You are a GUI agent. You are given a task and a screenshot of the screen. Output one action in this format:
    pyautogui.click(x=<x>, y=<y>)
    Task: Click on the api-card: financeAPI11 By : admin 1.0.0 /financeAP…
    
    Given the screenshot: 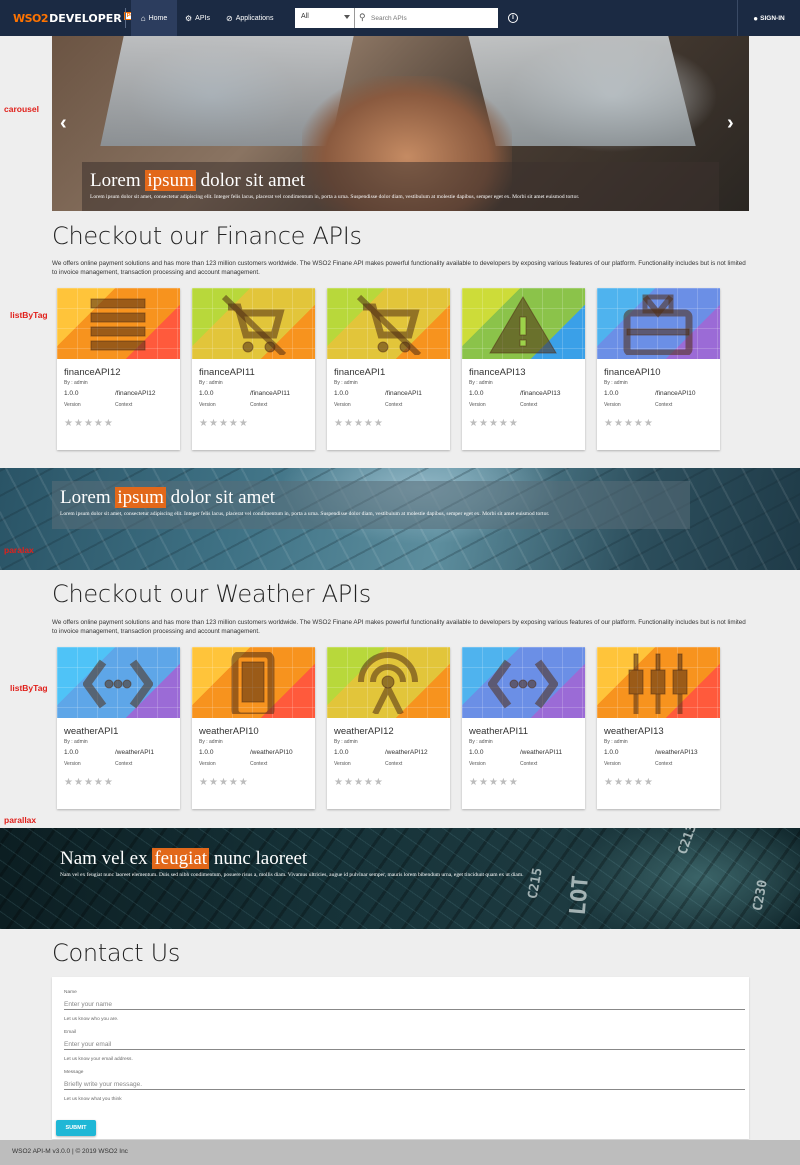 What is the action you would take?
    pyautogui.click(x=253, y=369)
    